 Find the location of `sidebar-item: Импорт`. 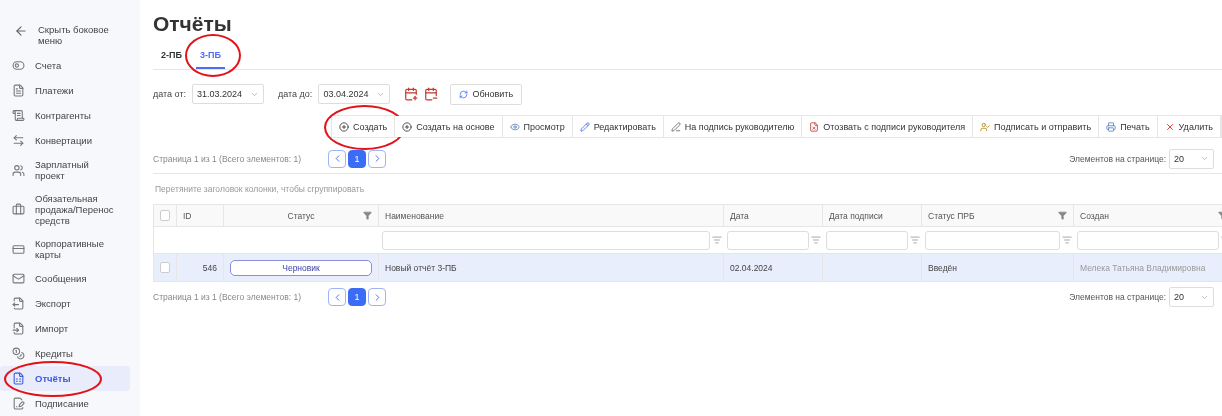

sidebar-item: Импорт is located at coordinates (65, 328).